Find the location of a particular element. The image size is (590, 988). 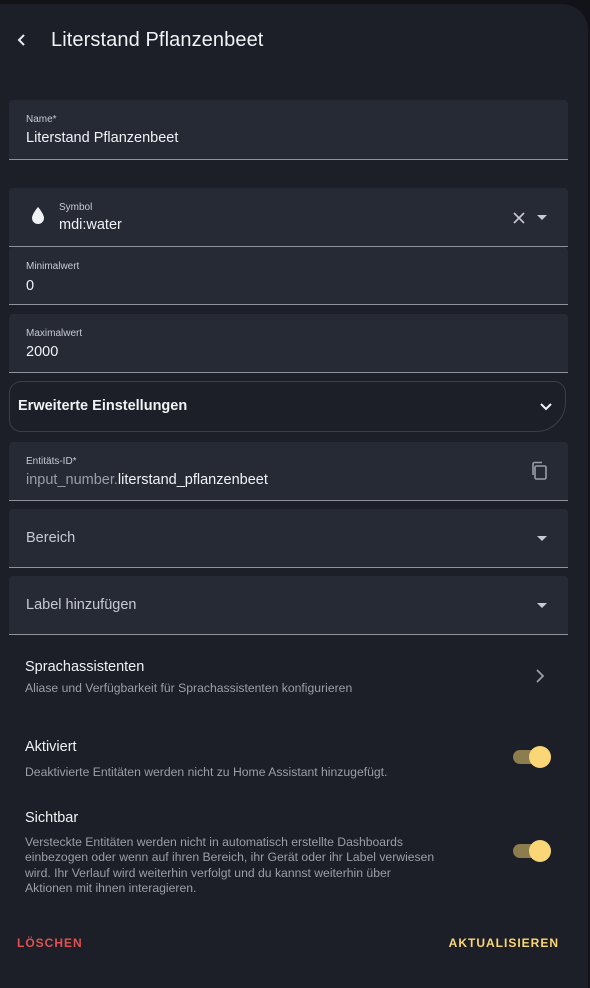

symbol-field: Symbol mdi:water is located at coordinates (288, 217).